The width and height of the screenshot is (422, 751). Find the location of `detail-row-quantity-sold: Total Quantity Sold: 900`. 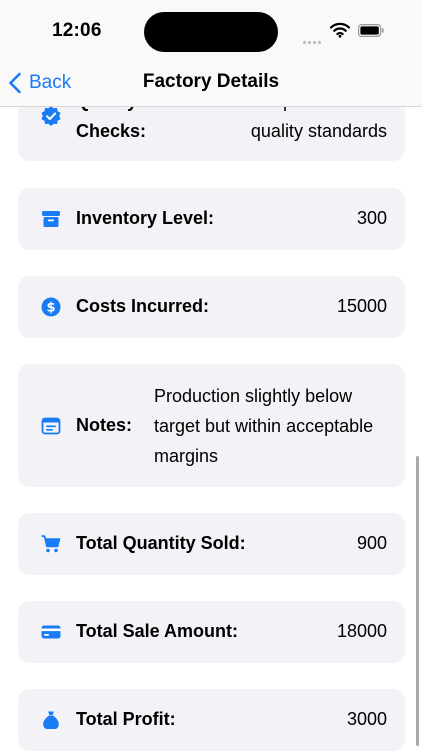

detail-row-quantity-sold: Total Quantity Sold: 900 is located at coordinates (211, 544).